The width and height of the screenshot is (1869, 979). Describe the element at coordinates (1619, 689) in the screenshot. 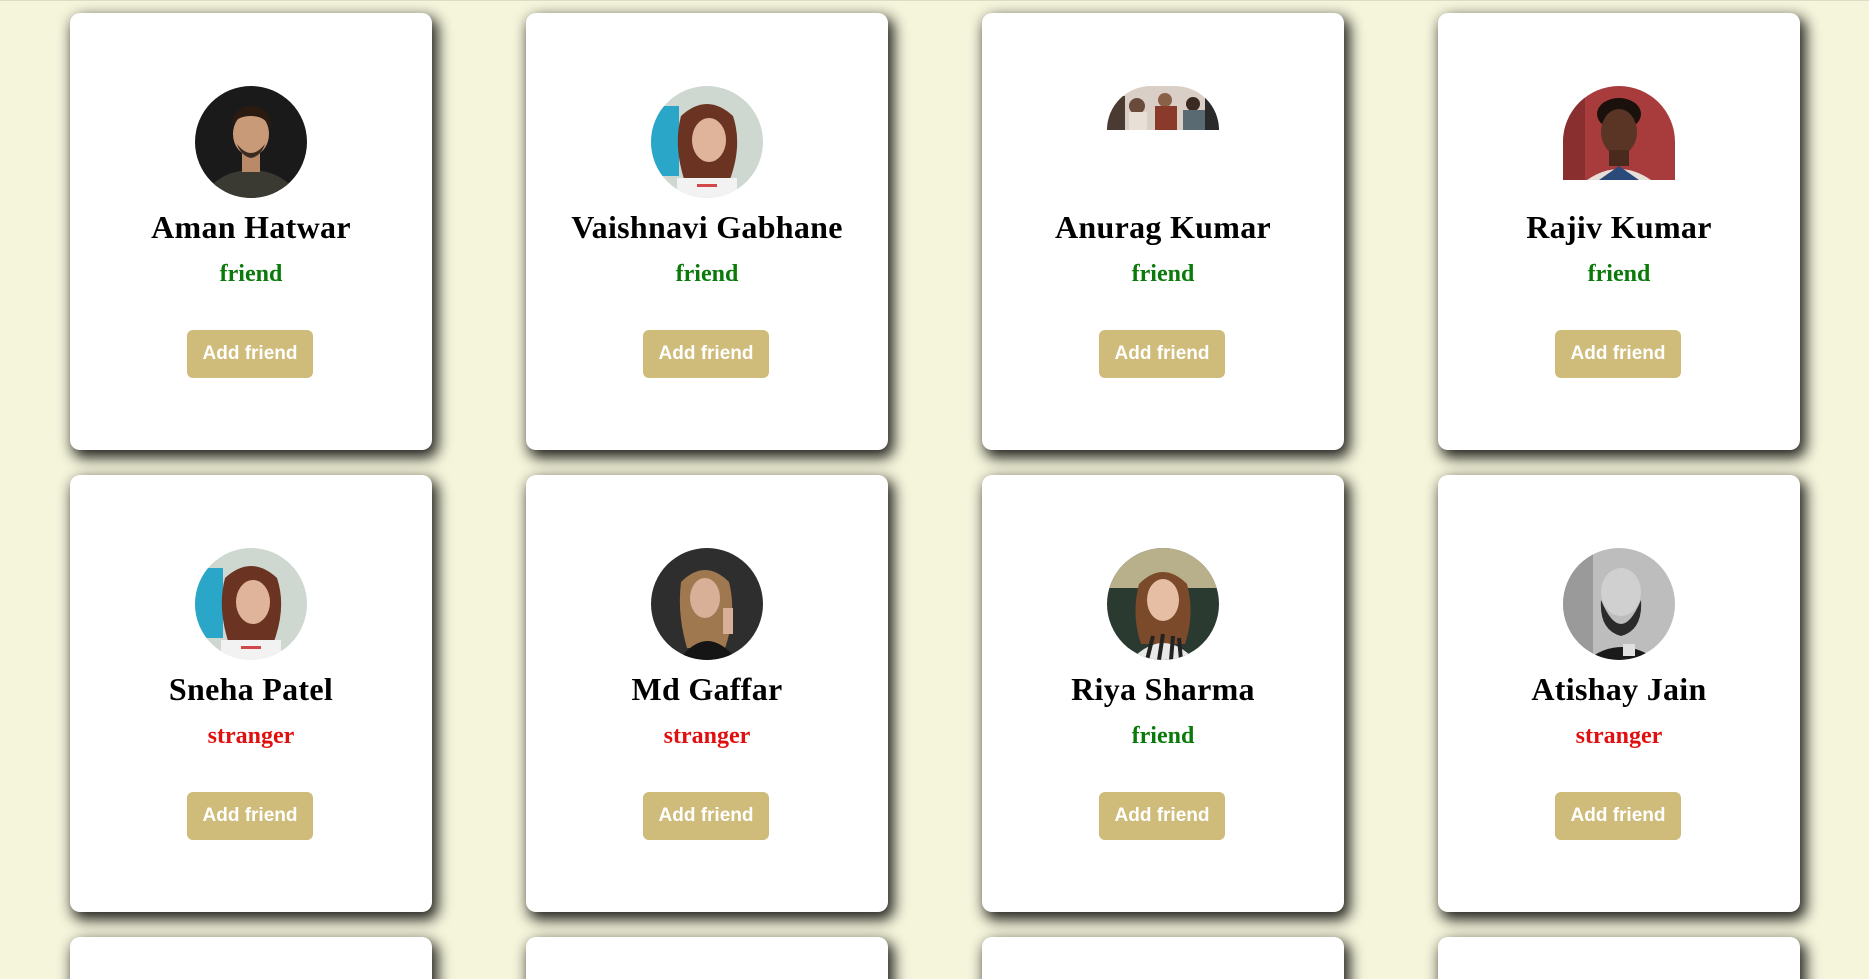

I see `profile-name: Atishay Jain` at that location.